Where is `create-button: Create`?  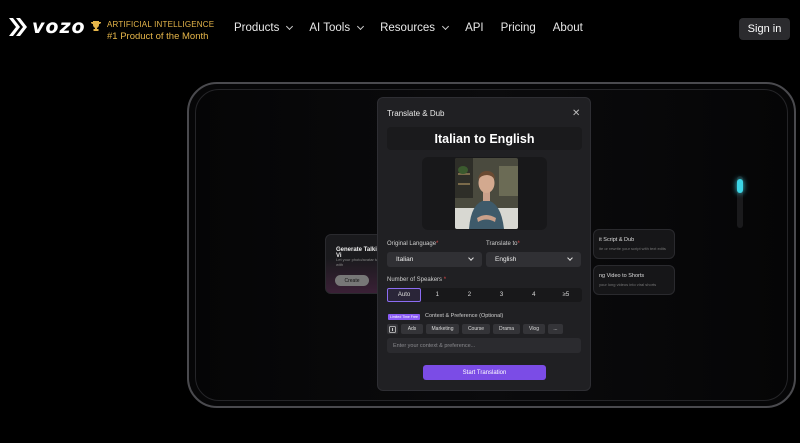
create-button: Create is located at coordinates (352, 280).